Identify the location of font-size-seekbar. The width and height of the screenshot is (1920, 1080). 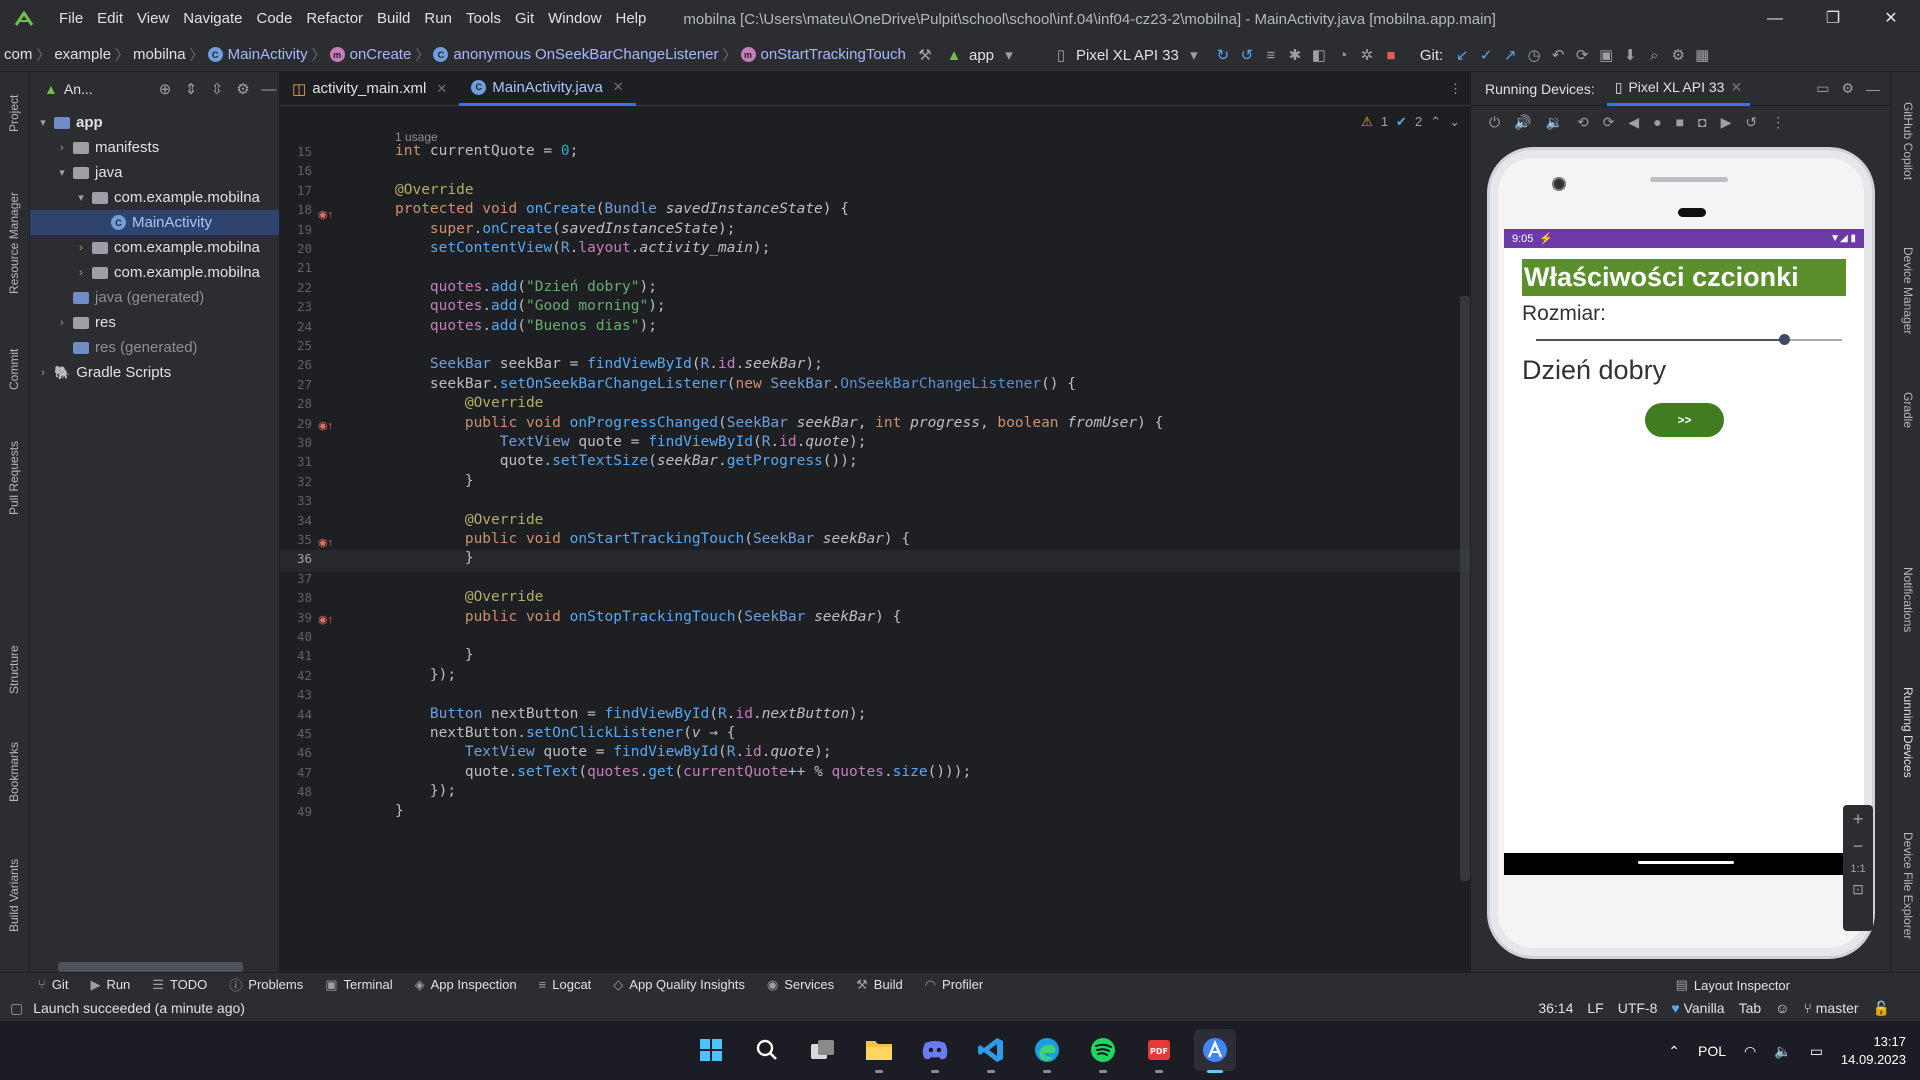
(1689, 340).